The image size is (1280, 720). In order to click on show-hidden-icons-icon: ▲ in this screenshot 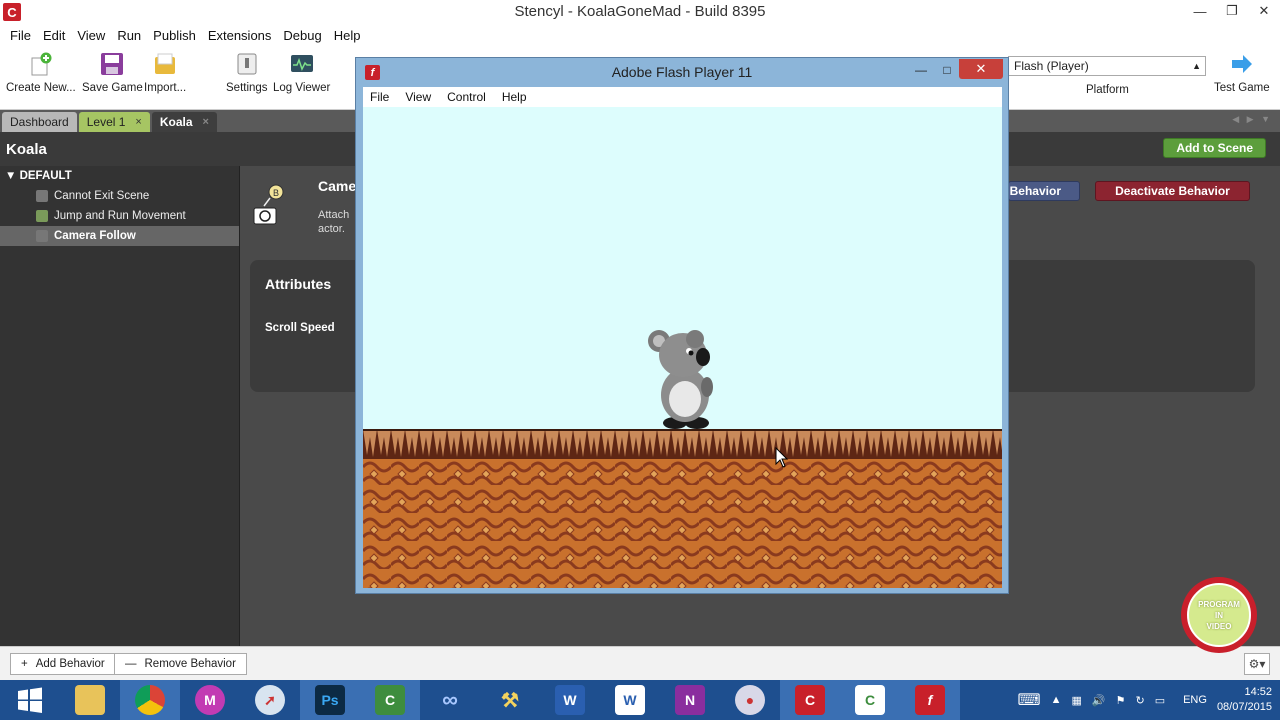, I will do `click(1056, 700)`.